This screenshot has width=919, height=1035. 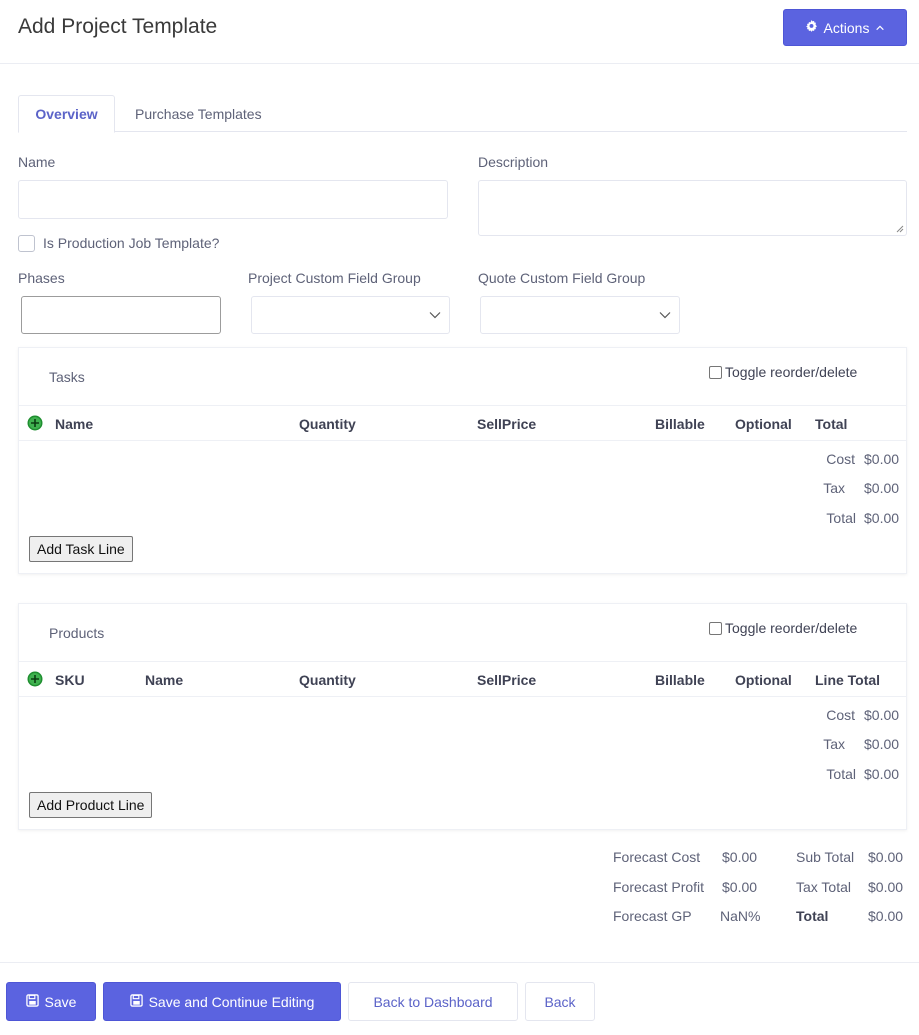 I want to click on tasks-col-billable: Billable, so click(x=680, y=424).